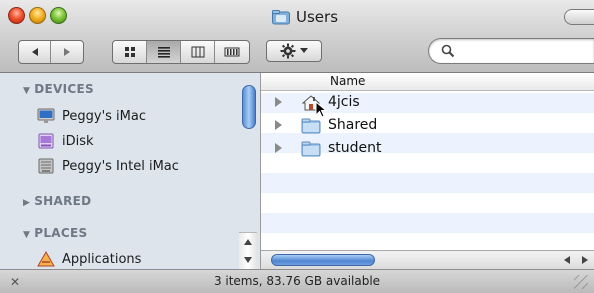 The width and height of the screenshot is (594, 293). Describe the element at coordinates (448, 51) in the screenshot. I see `search-icon` at that location.